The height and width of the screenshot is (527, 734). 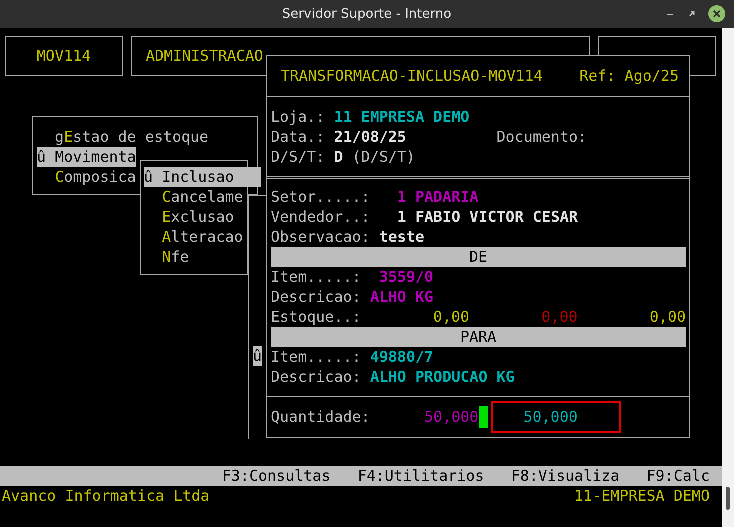 What do you see at coordinates (678, 476) in the screenshot?
I see `function-key: F9:Calc` at bounding box center [678, 476].